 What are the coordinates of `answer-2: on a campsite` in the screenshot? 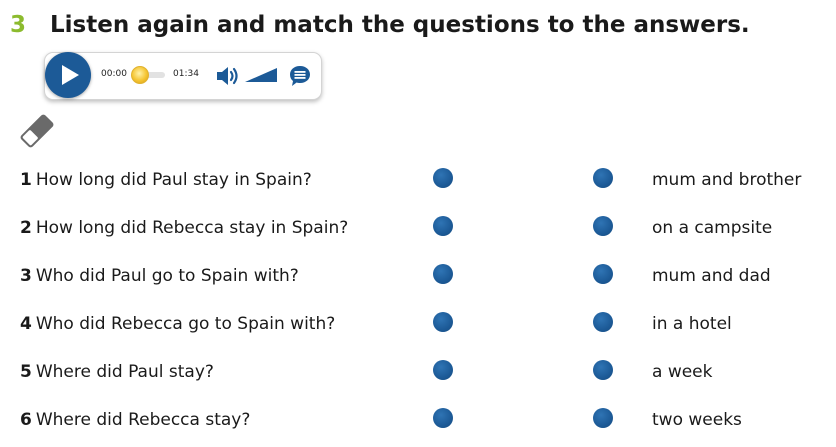 It's located at (712, 228).